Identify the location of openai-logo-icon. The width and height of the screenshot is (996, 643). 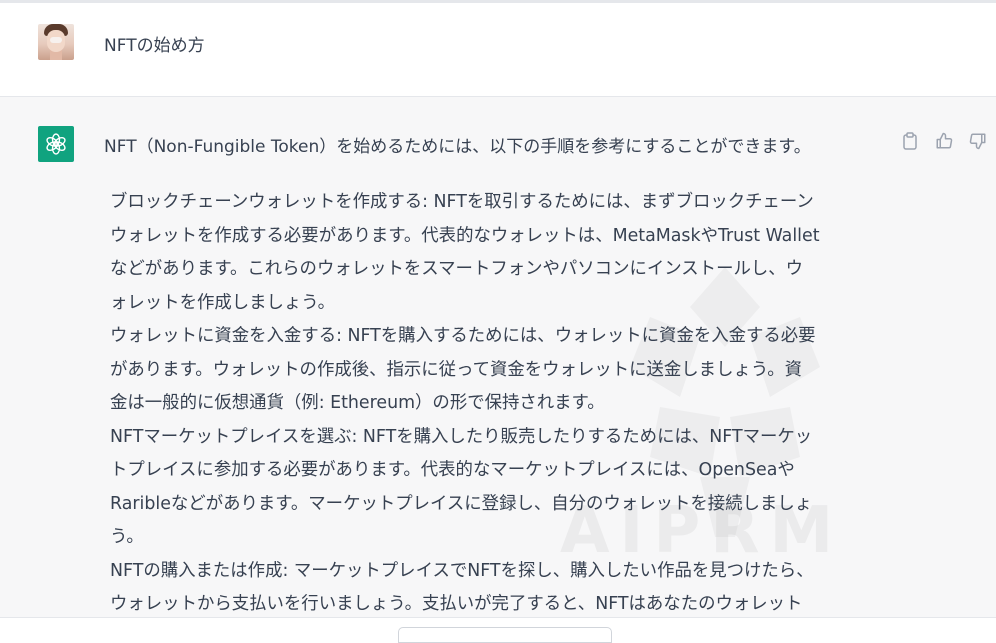
(56, 144).